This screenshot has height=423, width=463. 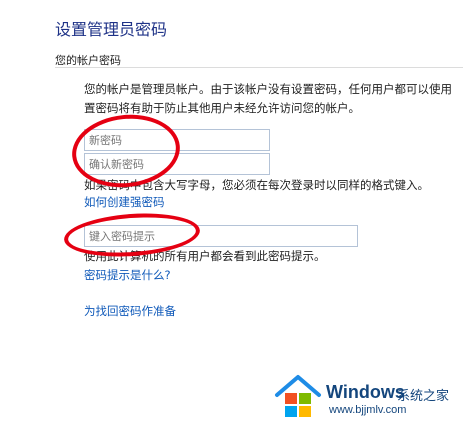 What do you see at coordinates (256, 185) in the screenshot?
I see `case-sensitivity-note: 如果密码中包含大写字母，您必须在每次登录时以同样的格式键入。` at bounding box center [256, 185].